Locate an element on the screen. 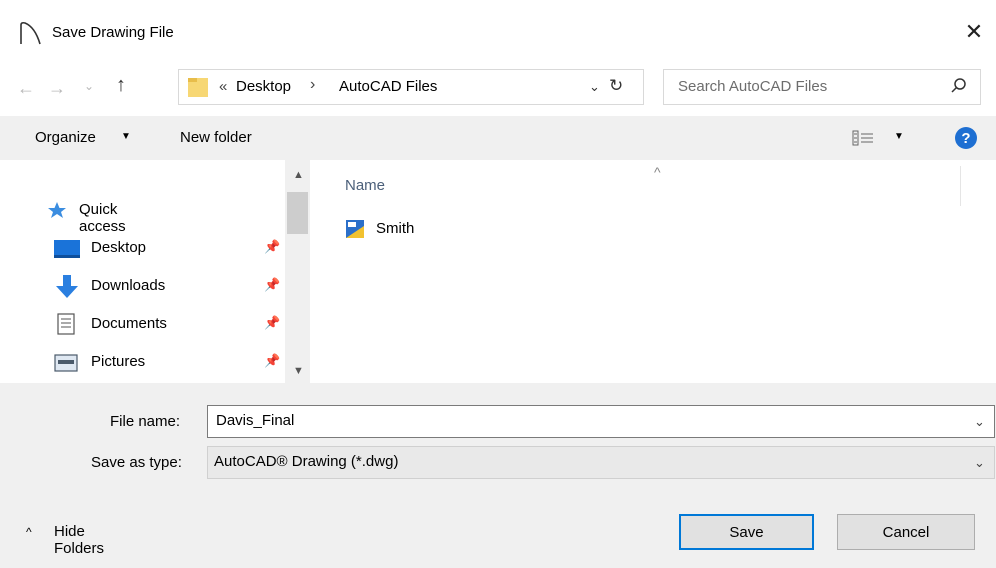  address-bar: « Desktop › AutoCAD Files ⌄ ↻ is located at coordinates (411, 87).